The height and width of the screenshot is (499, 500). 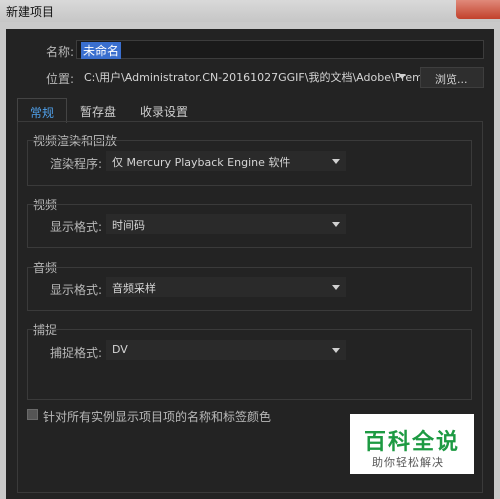 What do you see at coordinates (30, 12) in the screenshot?
I see `window-title: 新建项目` at bounding box center [30, 12].